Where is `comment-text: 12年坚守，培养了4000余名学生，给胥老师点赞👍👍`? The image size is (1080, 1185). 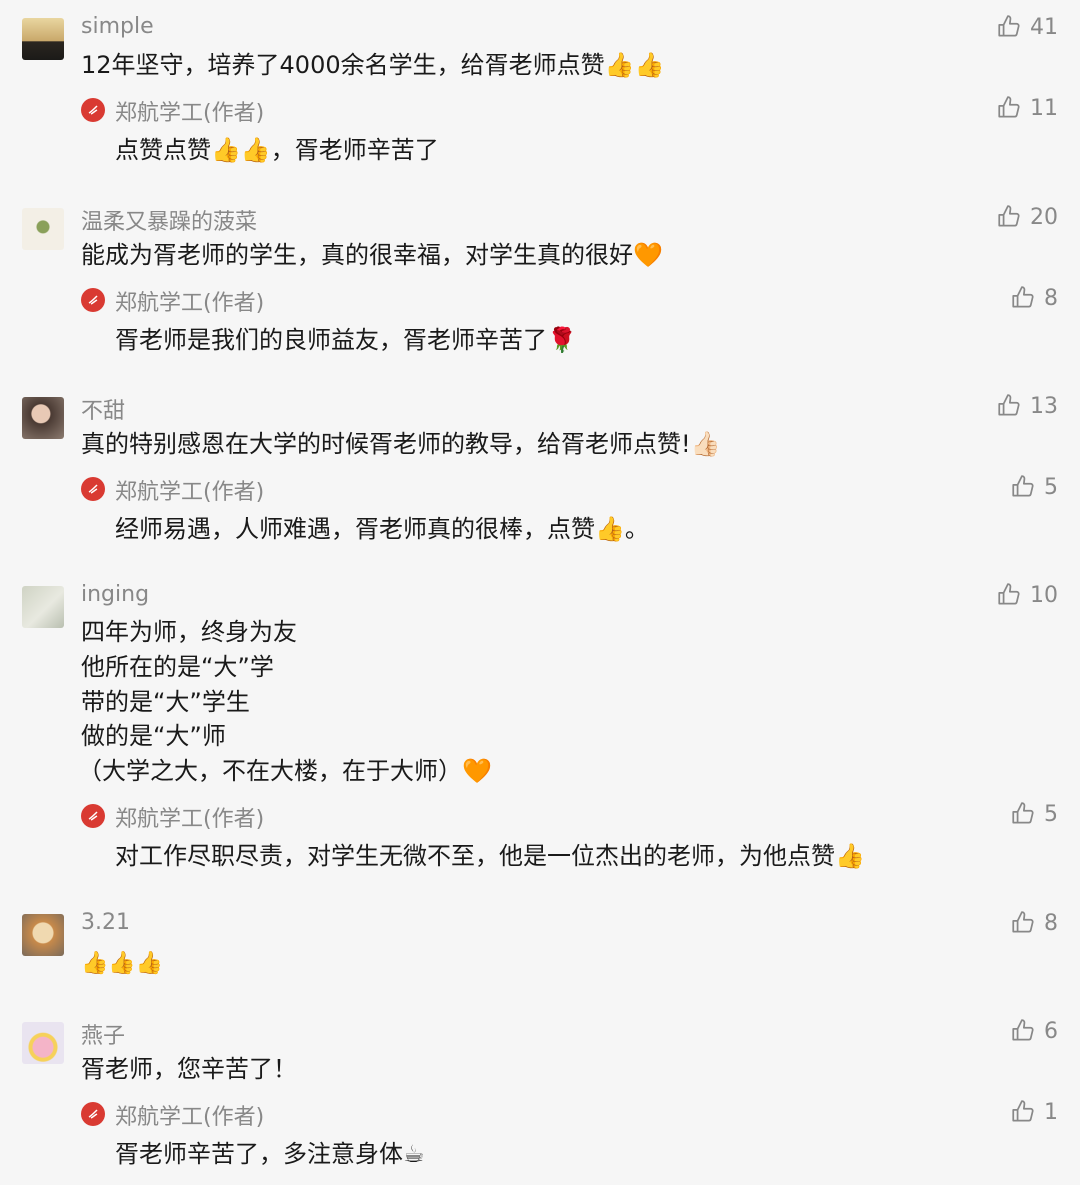 comment-text: 12年坚守，培养了4000余名学生，给胥老师点赞👍👍 is located at coordinates (373, 65).